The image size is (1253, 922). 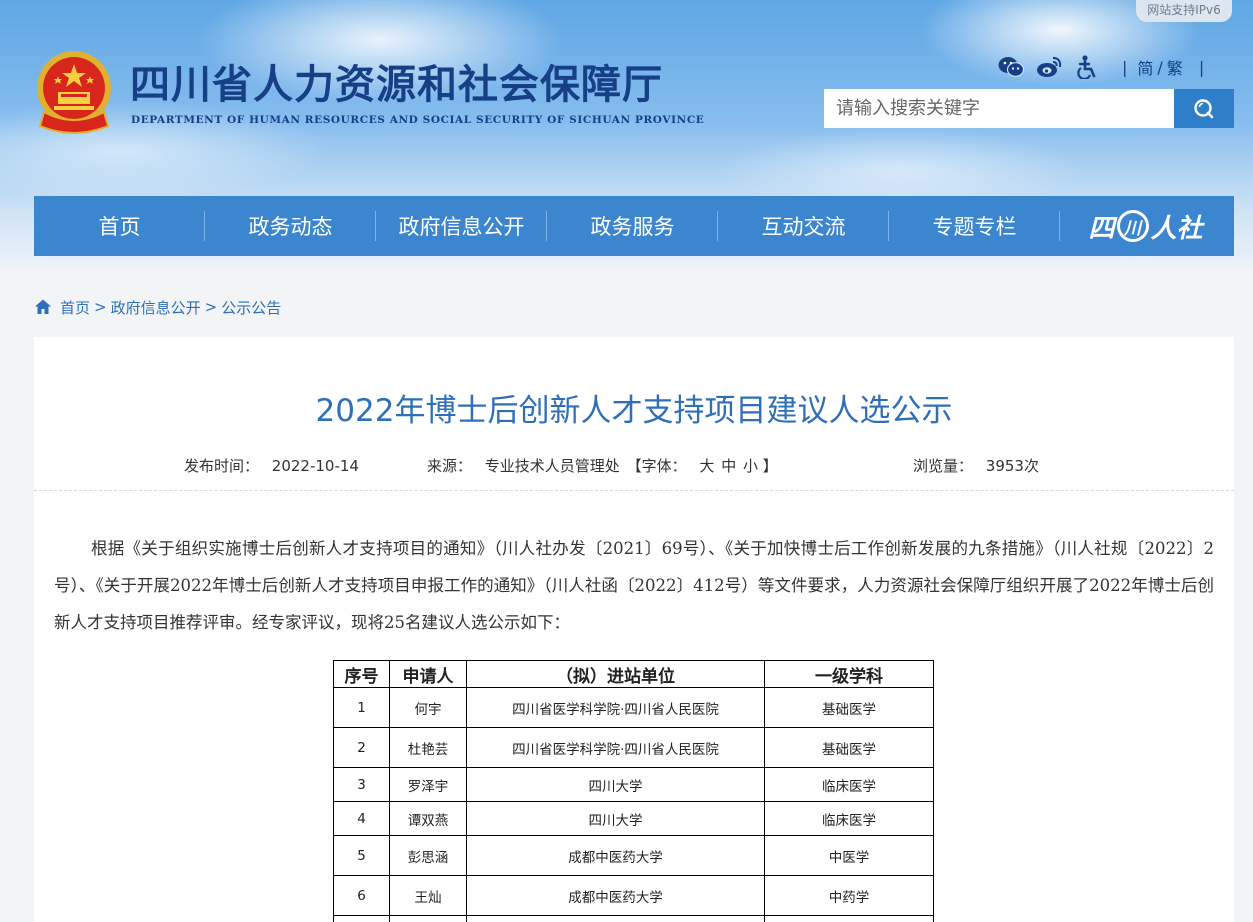 I want to click on nav-information-disclosure: 政府信息公开, so click(x=461, y=226).